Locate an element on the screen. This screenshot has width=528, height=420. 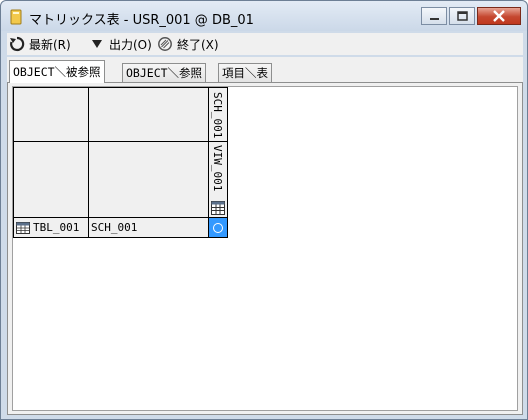
tab-object-referenced-by: OBJECT＼被参照 is located at coordinates (57, 71).